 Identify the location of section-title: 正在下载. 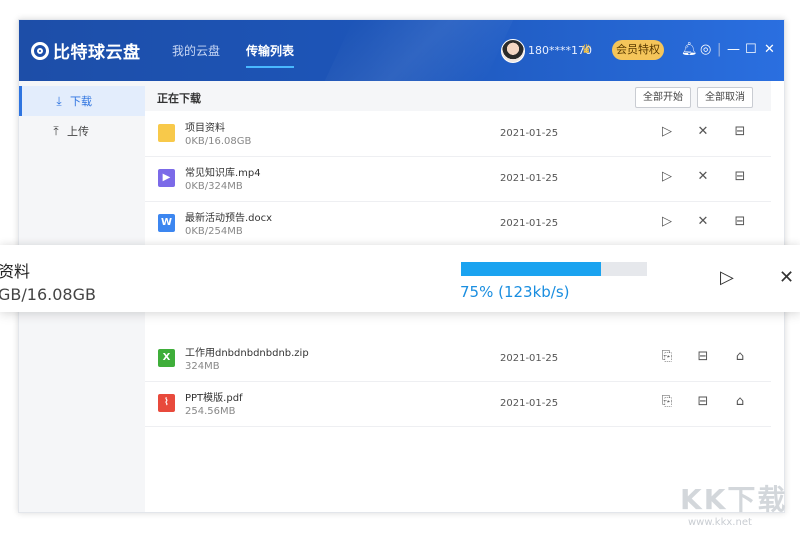
(179, 98).